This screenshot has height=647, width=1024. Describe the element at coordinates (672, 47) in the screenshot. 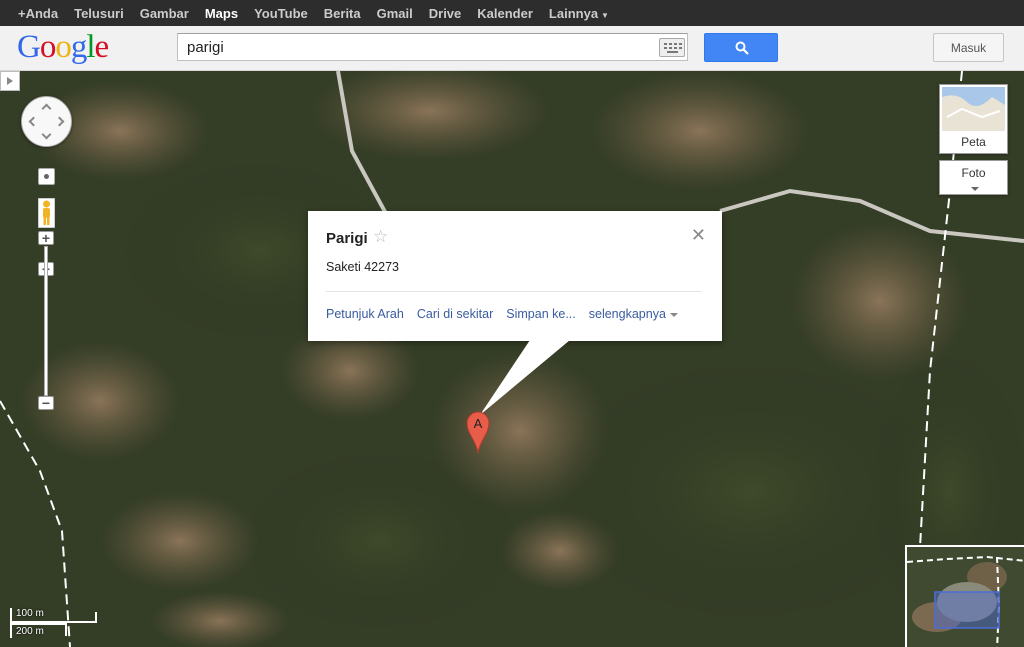

I see `keyboard-icon` at that location.